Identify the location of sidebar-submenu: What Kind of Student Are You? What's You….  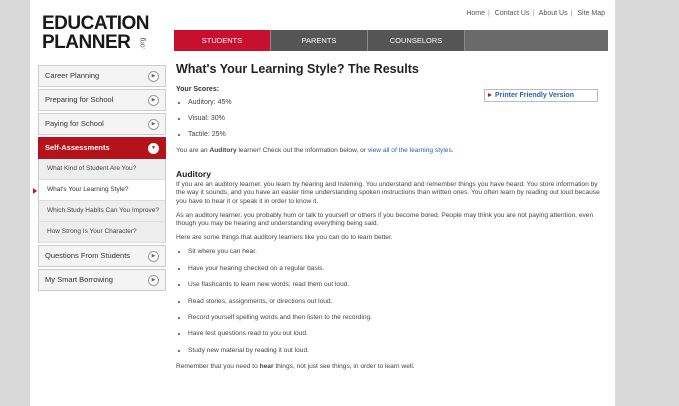
(99, 201).